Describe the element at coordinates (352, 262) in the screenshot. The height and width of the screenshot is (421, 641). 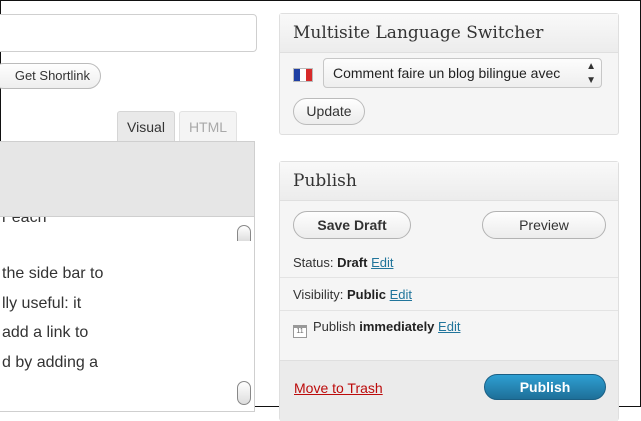
I see `status-value: Draft` at that location.